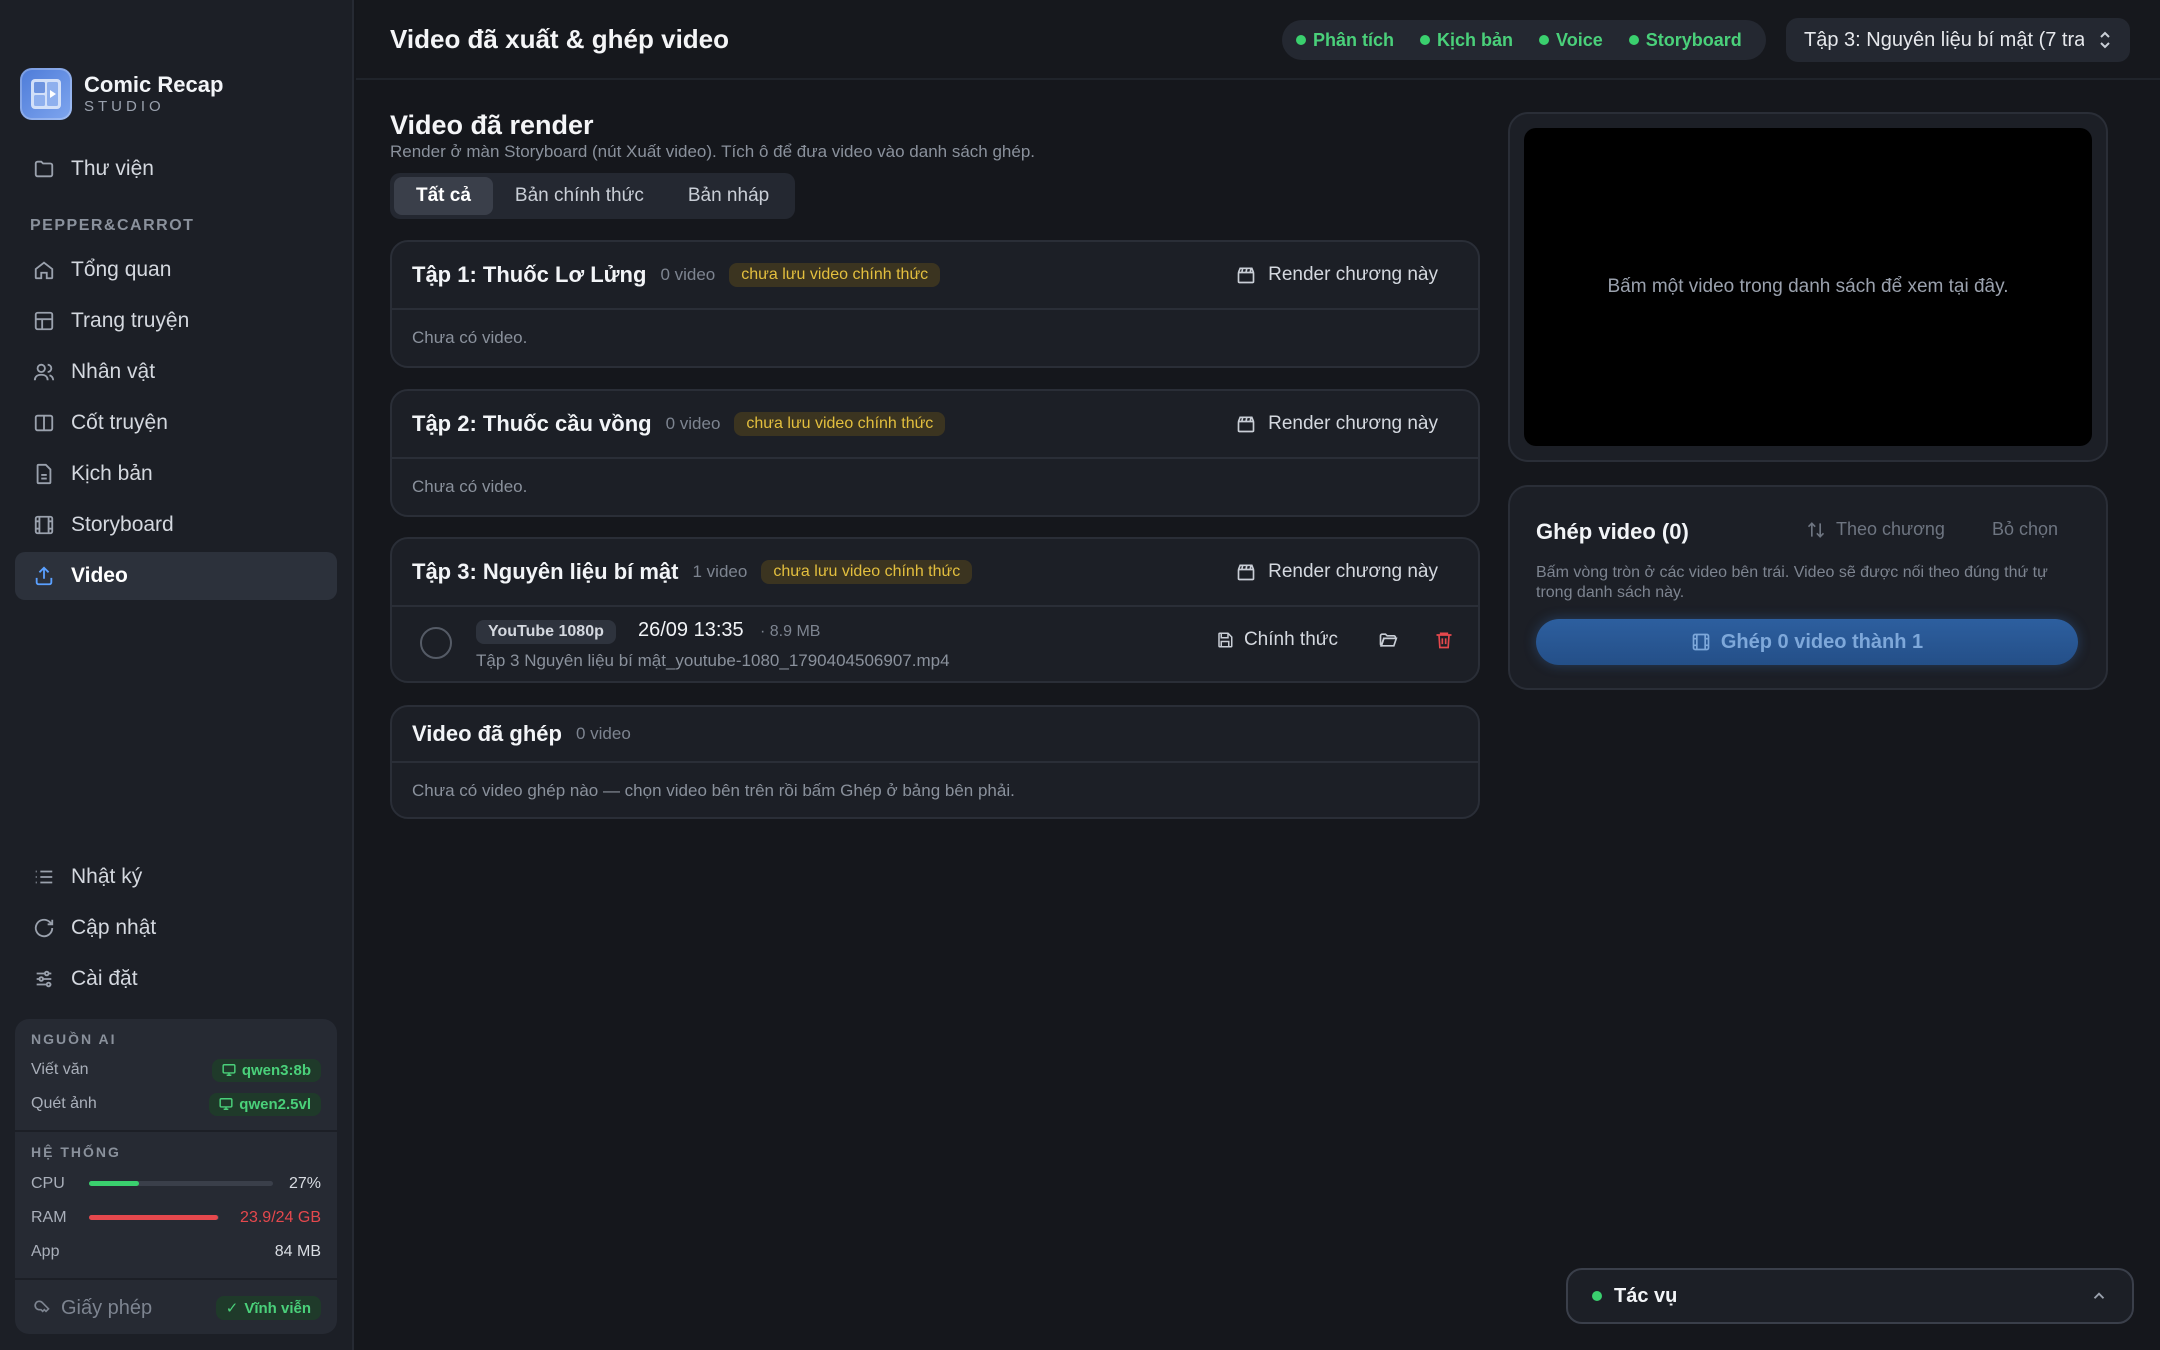  Describe the element at coordinates (176, 928) in the screenshot. I see `sidebar-item-update: Cập nhật` at that location.